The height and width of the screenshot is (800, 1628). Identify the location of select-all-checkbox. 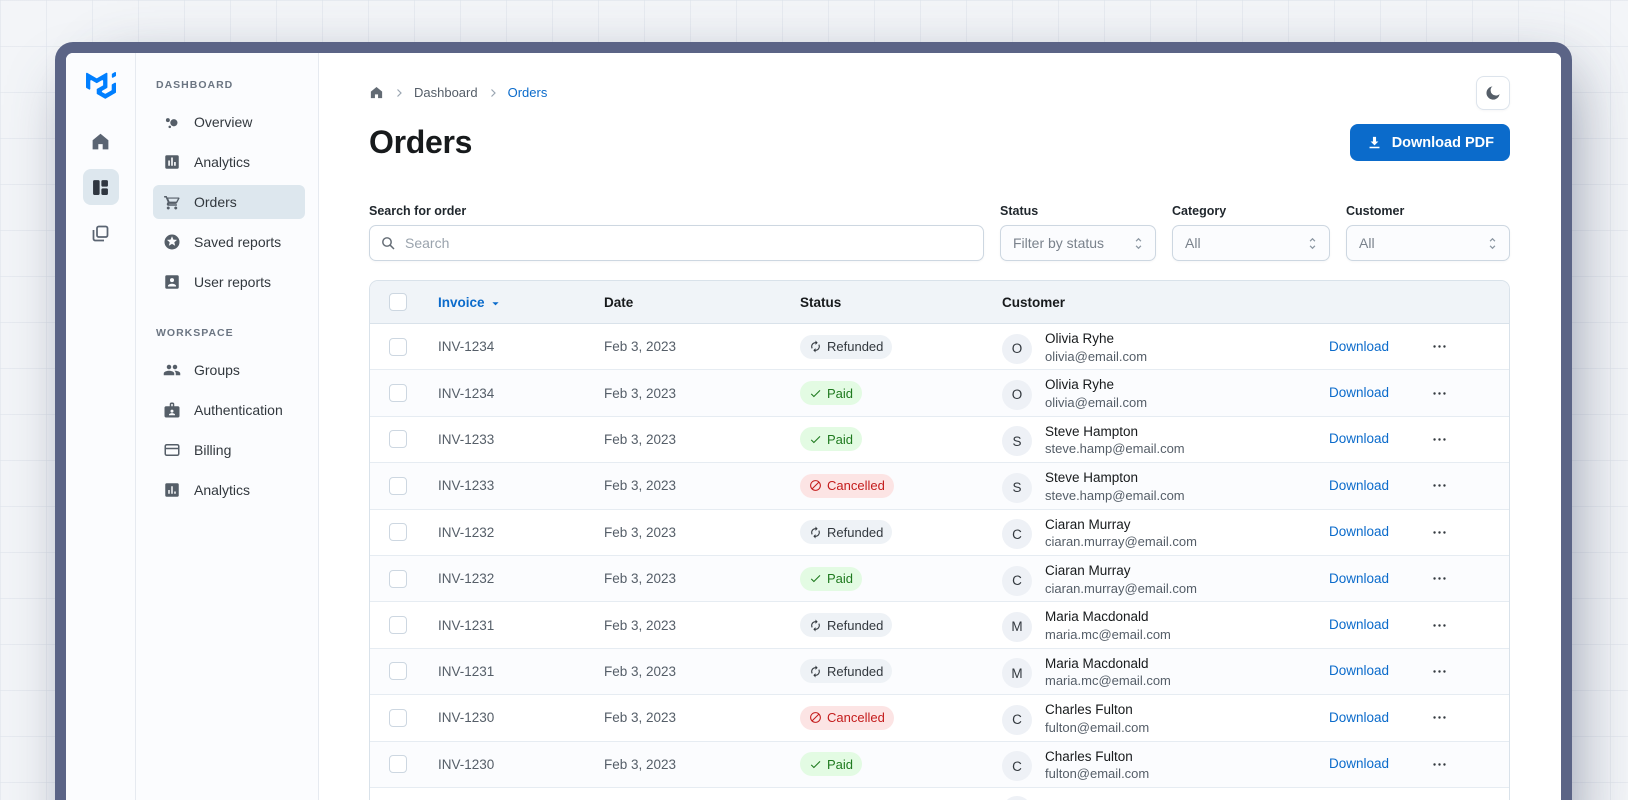
(398, 302).